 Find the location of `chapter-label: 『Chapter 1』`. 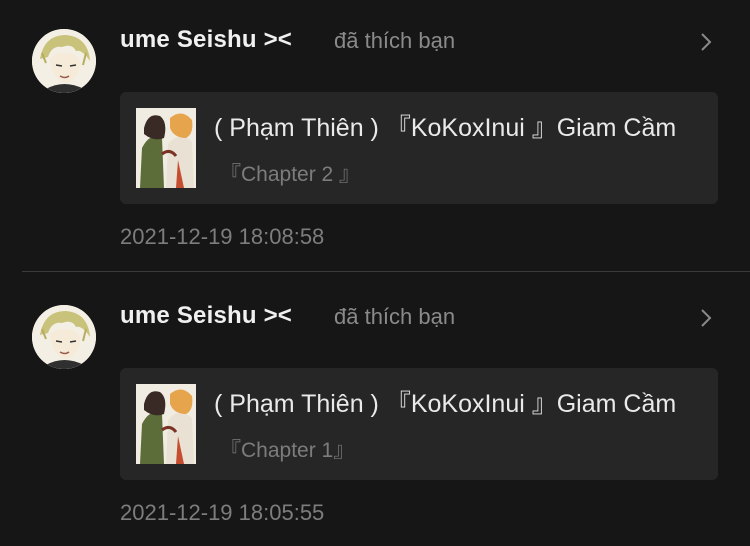

chapter-label: 『Chapter 1』 is located at coordinates (287, 450).